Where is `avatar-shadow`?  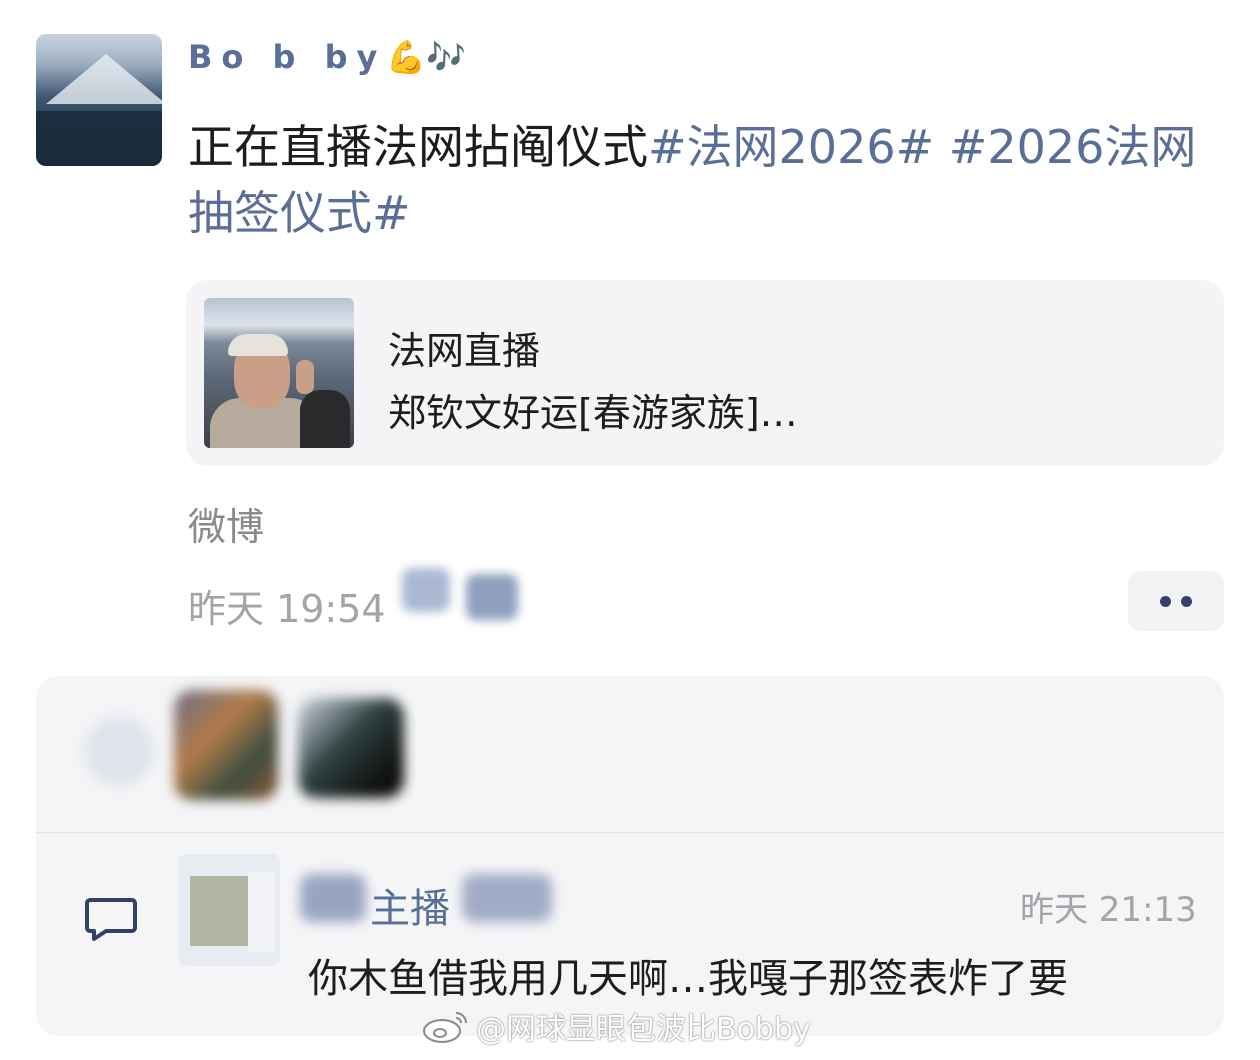
avatar-shadow is located at coordinates (99, 138).